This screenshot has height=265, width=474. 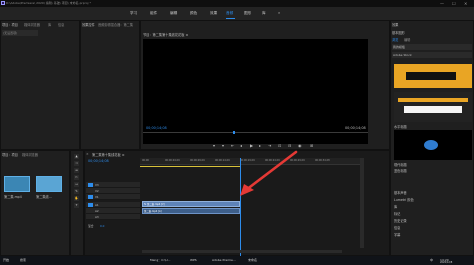 I want to click on taskbar-date: 2020/12/8, so click(x=446, y=262).